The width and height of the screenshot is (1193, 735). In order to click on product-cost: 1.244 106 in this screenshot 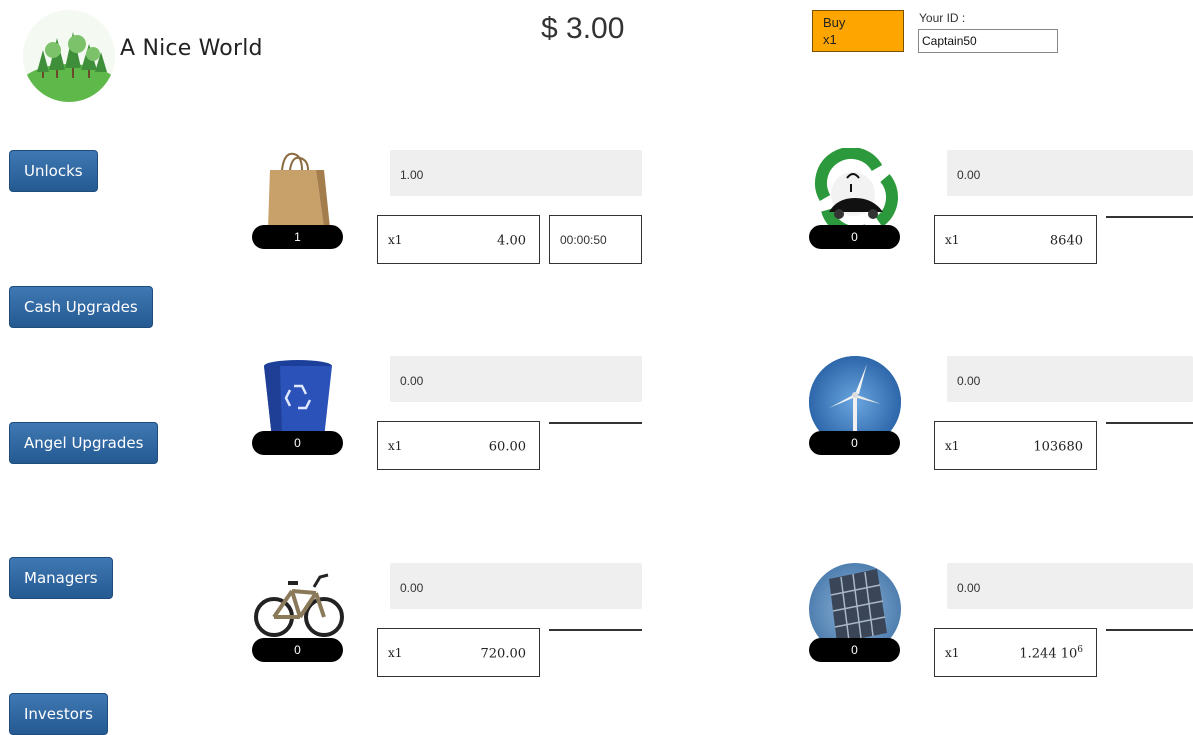, I will do `click(1051, 653)`.